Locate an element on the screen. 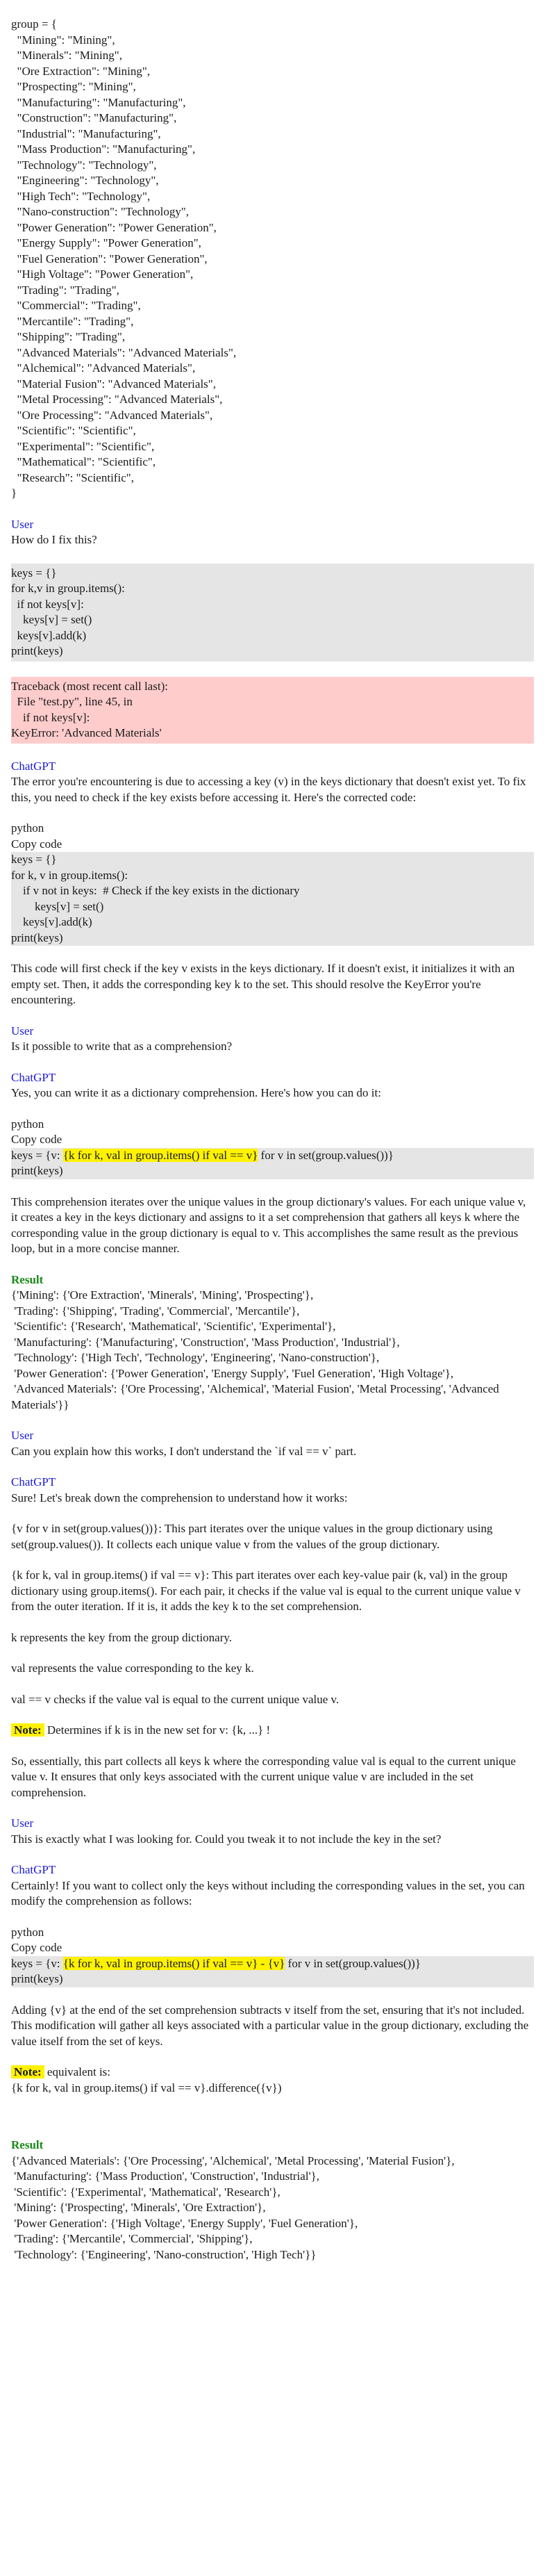 The height and width of the screenshot is (2576, 545). code-line: for k, v in group.items(): is located at coordinates (69, 875).